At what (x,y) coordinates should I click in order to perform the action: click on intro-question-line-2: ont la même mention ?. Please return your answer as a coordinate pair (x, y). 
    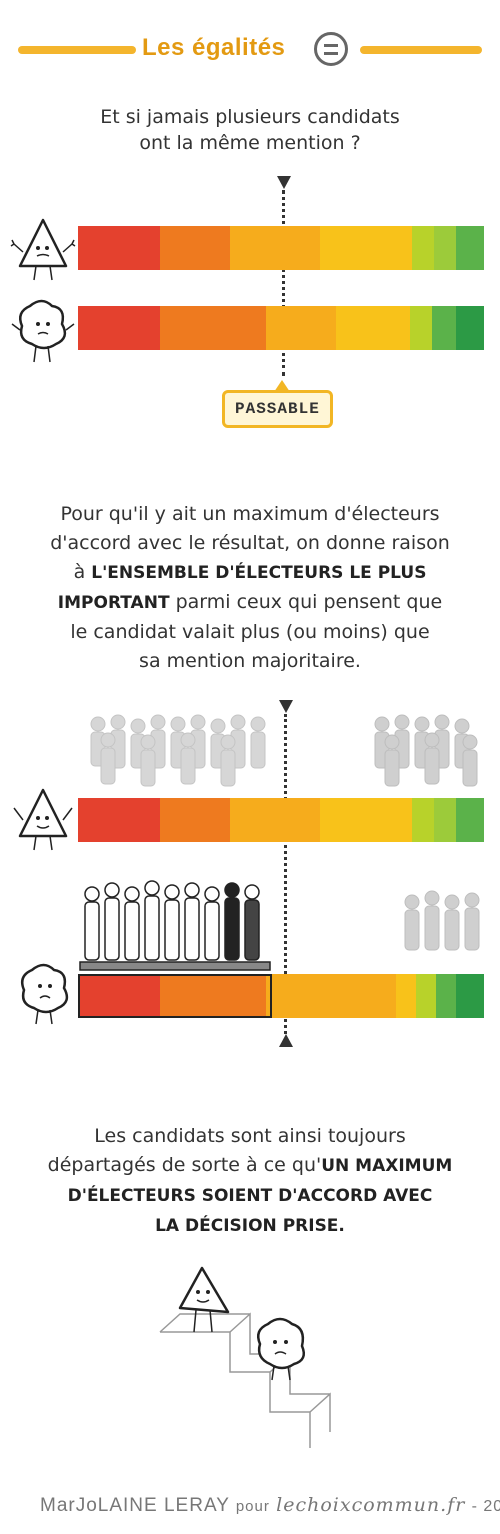
    Looking at the image, I should click on (250, 143).